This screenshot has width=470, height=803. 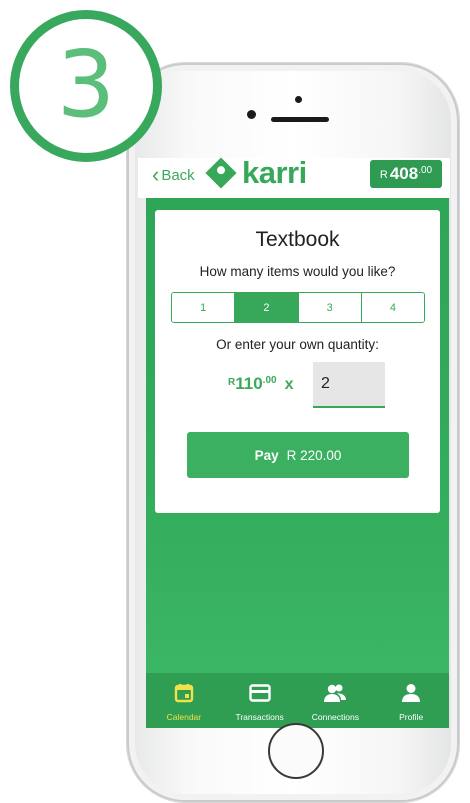 What do you see at coordinates (266, 455) in the screenshot?
I see `pay-label: Pay` at bounding box center [266, 455].